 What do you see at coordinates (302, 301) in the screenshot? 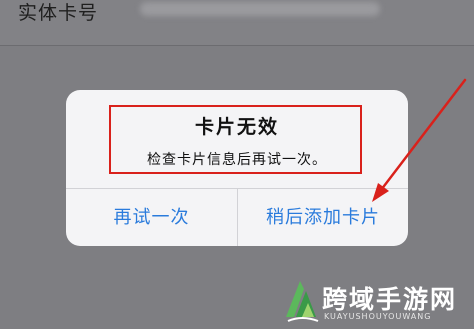
I see `watermark-logo-icon` at bounding box center [302, 301].